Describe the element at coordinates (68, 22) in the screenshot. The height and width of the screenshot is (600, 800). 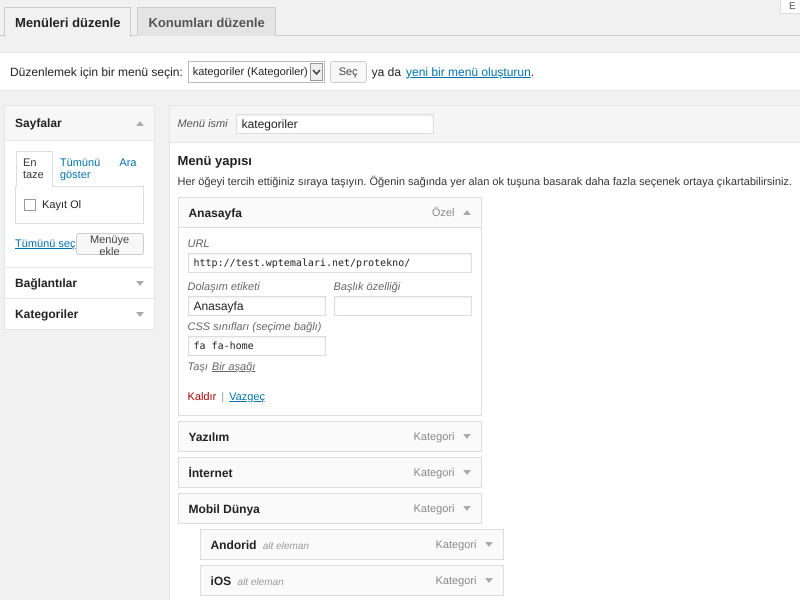
I see `tab: Menüleri düzenle` at that location.